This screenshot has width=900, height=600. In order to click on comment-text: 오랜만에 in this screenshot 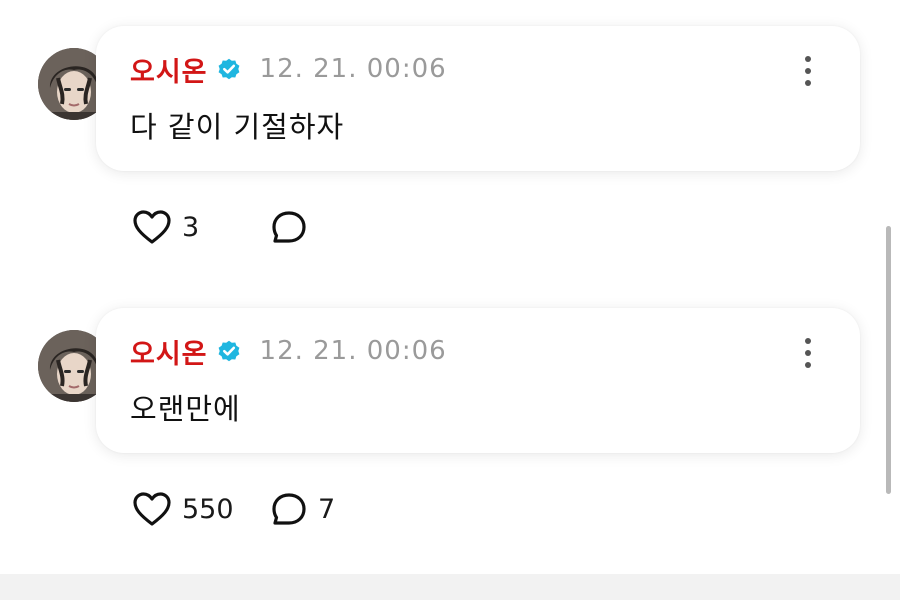, I will do `click(185, 409)`.